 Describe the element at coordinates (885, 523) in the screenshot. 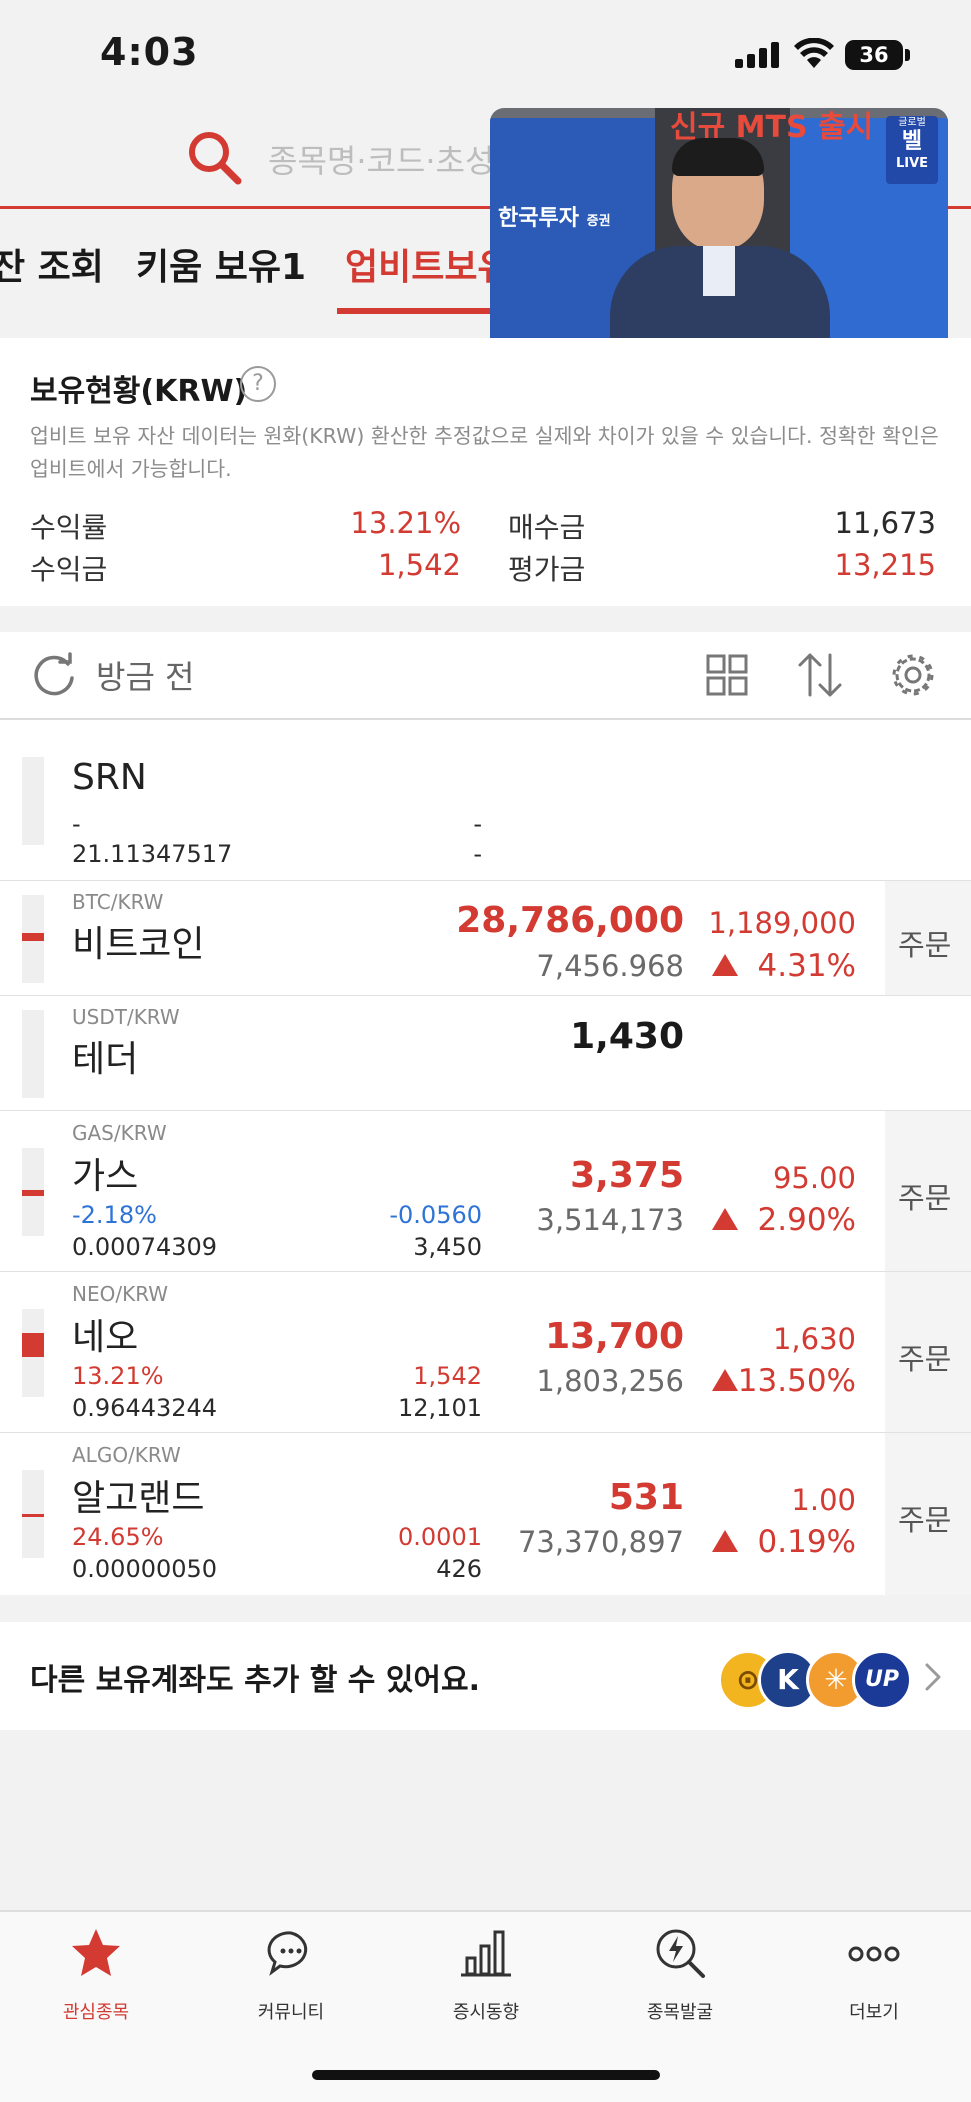

I see `purchase-value: 11,673` at that location.